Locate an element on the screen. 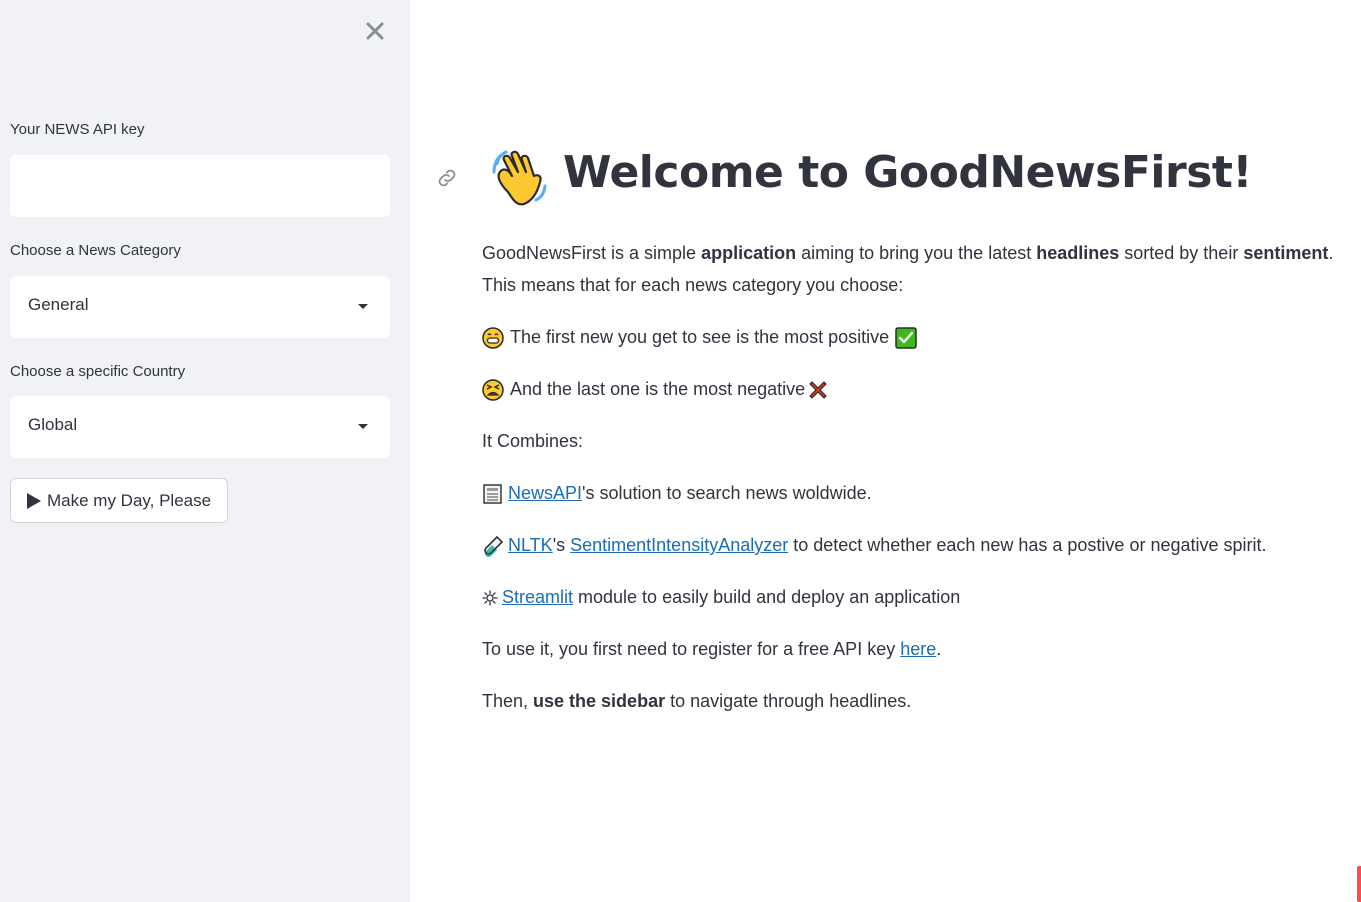 This screenshot has width=1361, height=902. api-key-input is located at coordinates (200, 186).